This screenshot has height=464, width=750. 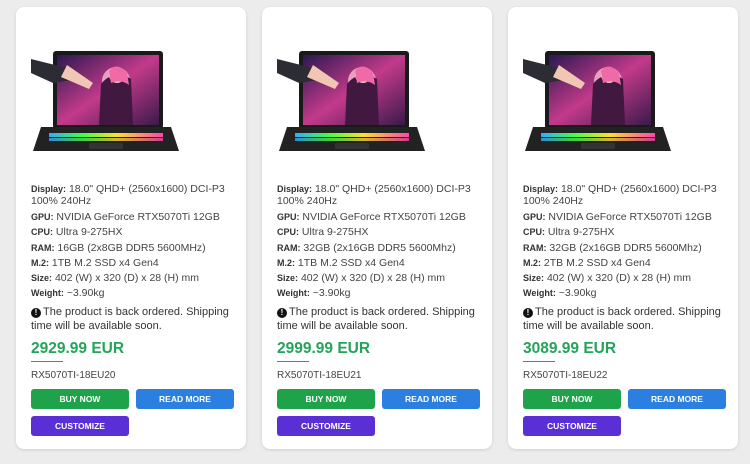 What do you see at coordinates (78, 348) in the screenshot?
I see `price: 2929.99 EUR` at bounding box center [78, 348].